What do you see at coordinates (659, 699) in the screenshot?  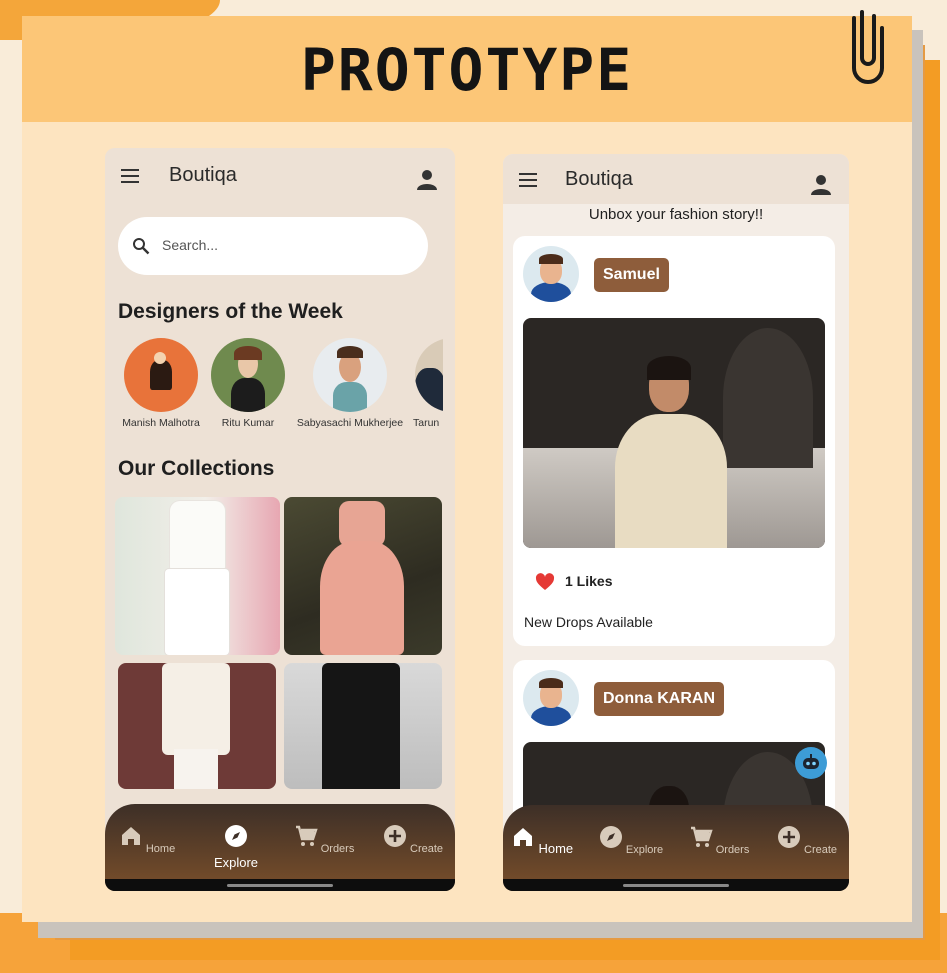 I see `post-username: Donna KARAN` at bounding box center [659, 699].